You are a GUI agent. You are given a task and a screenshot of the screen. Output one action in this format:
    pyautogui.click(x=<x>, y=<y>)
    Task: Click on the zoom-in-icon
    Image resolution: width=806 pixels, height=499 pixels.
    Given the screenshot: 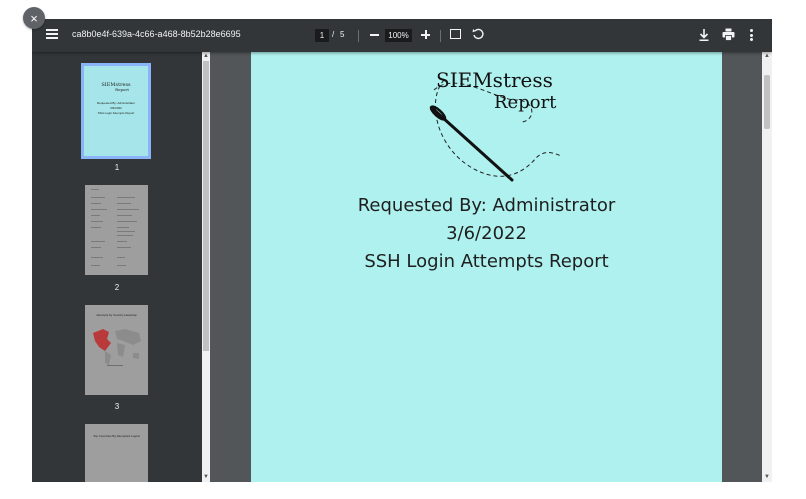 What is the action you would take?
    pyautogui.click(x=426, y=34)
    